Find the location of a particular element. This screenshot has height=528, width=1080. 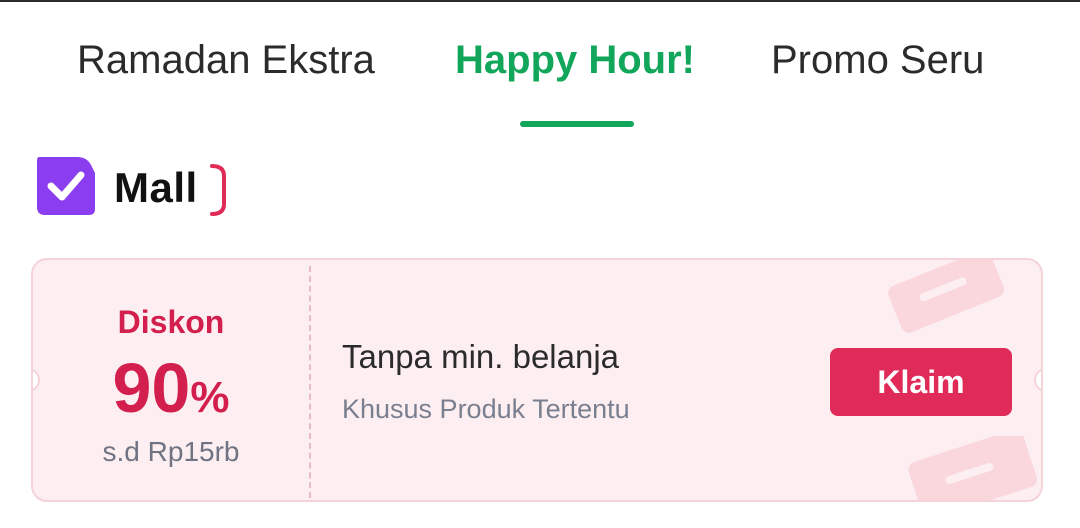

tab-promo-seru: Promo Seru is located at coordinates (877, 60).